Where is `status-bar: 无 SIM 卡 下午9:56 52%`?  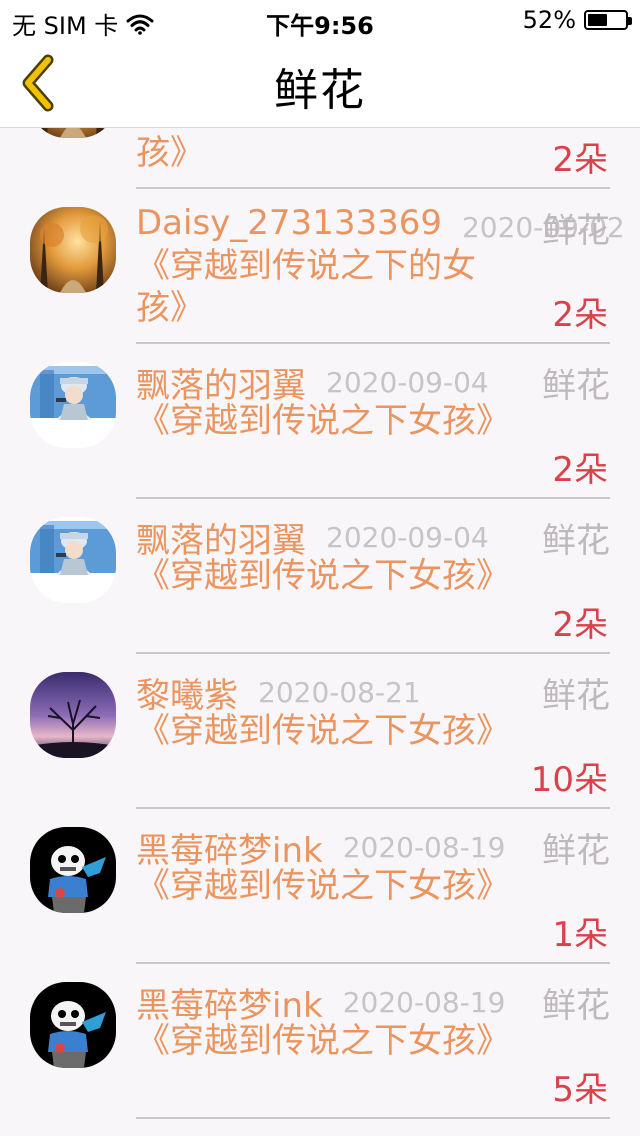
status-bar: 无 SIM 卡 下午9:56 52% is located at coordinates (320, 20).